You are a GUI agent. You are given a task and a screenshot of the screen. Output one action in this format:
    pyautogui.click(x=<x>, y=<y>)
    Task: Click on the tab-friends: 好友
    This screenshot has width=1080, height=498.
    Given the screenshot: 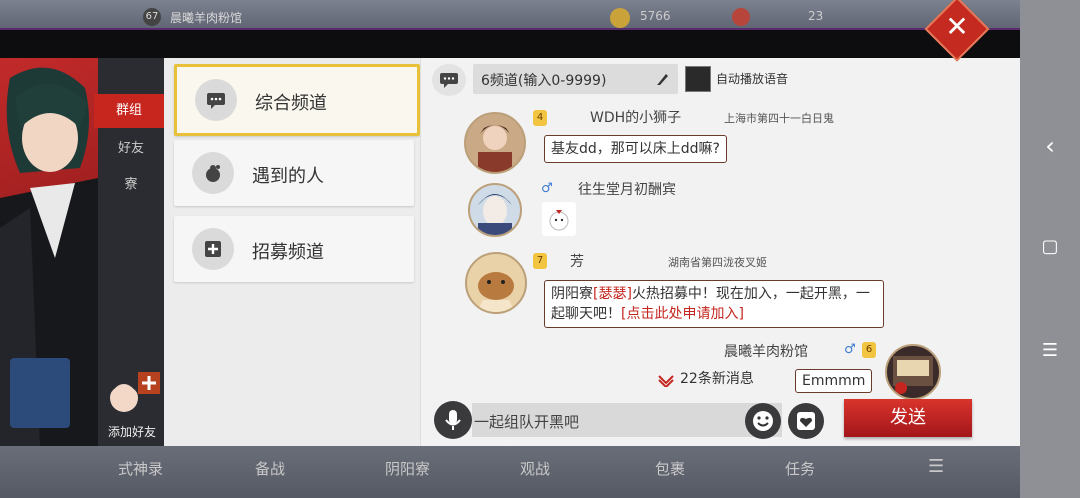 What is the action you would take?
    pyautogui.click(x=131, y=149)
    